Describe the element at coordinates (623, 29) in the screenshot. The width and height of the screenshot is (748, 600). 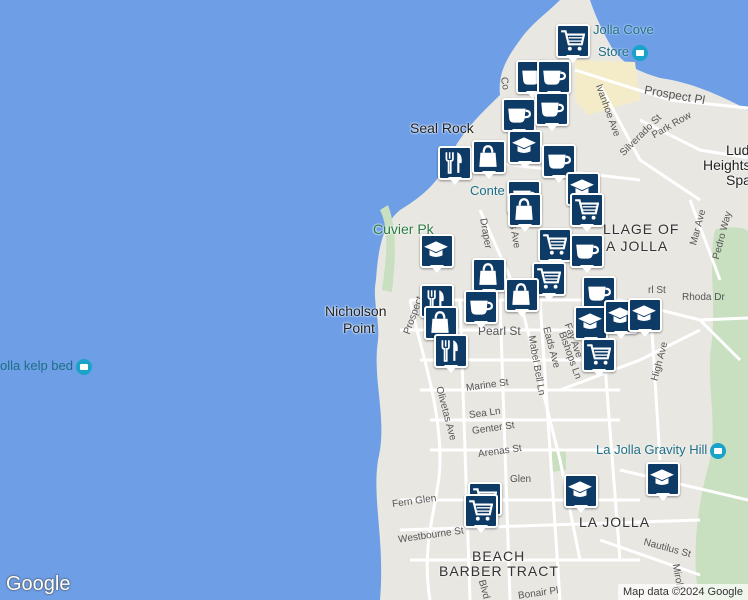
I see `jolla-cove-label: Jolla Cove` at that location.